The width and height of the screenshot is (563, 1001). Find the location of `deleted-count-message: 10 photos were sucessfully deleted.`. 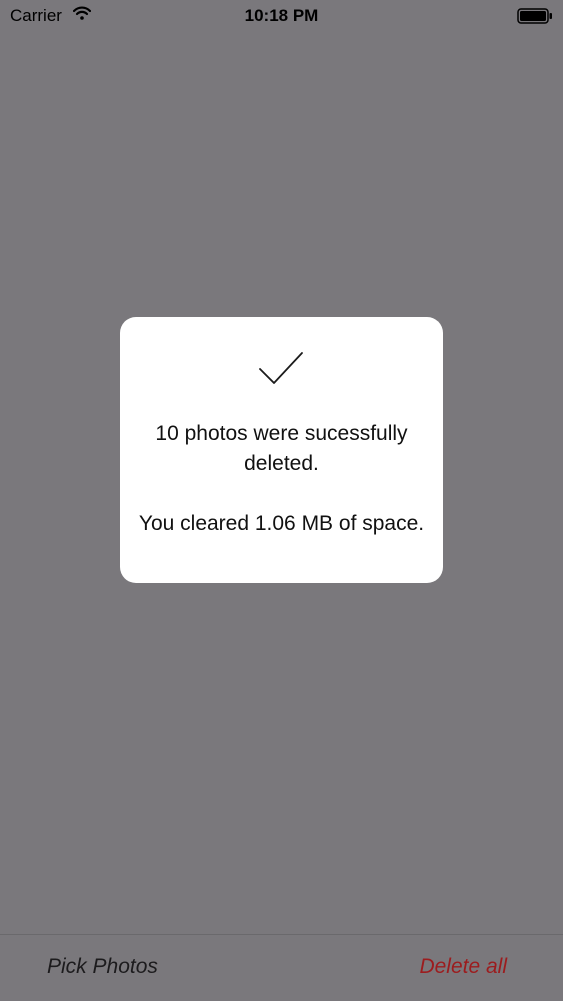

deleted-count-message: 10 photos were sucessfully deleted. is located at coordinates (281, 448).